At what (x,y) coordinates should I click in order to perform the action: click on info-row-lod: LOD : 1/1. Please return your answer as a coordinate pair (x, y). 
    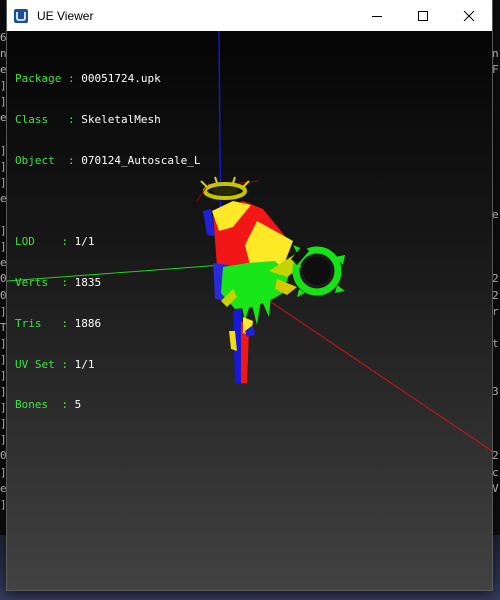
    Looking at the image, I should click on (55, 242).